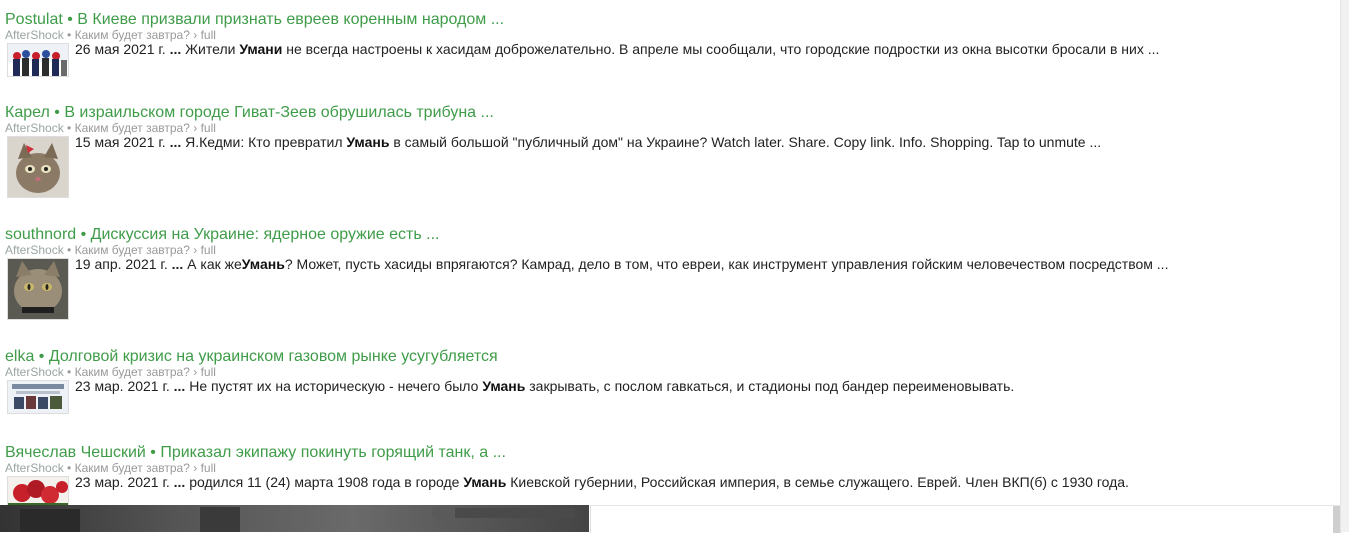 The width and height of the screenshot is (1349, 537). Describe the element at coordinates (324, 482) in the screenshot. I see `snippet-text-before: родился 11 (24) марта 1908 года в городе` at that location.